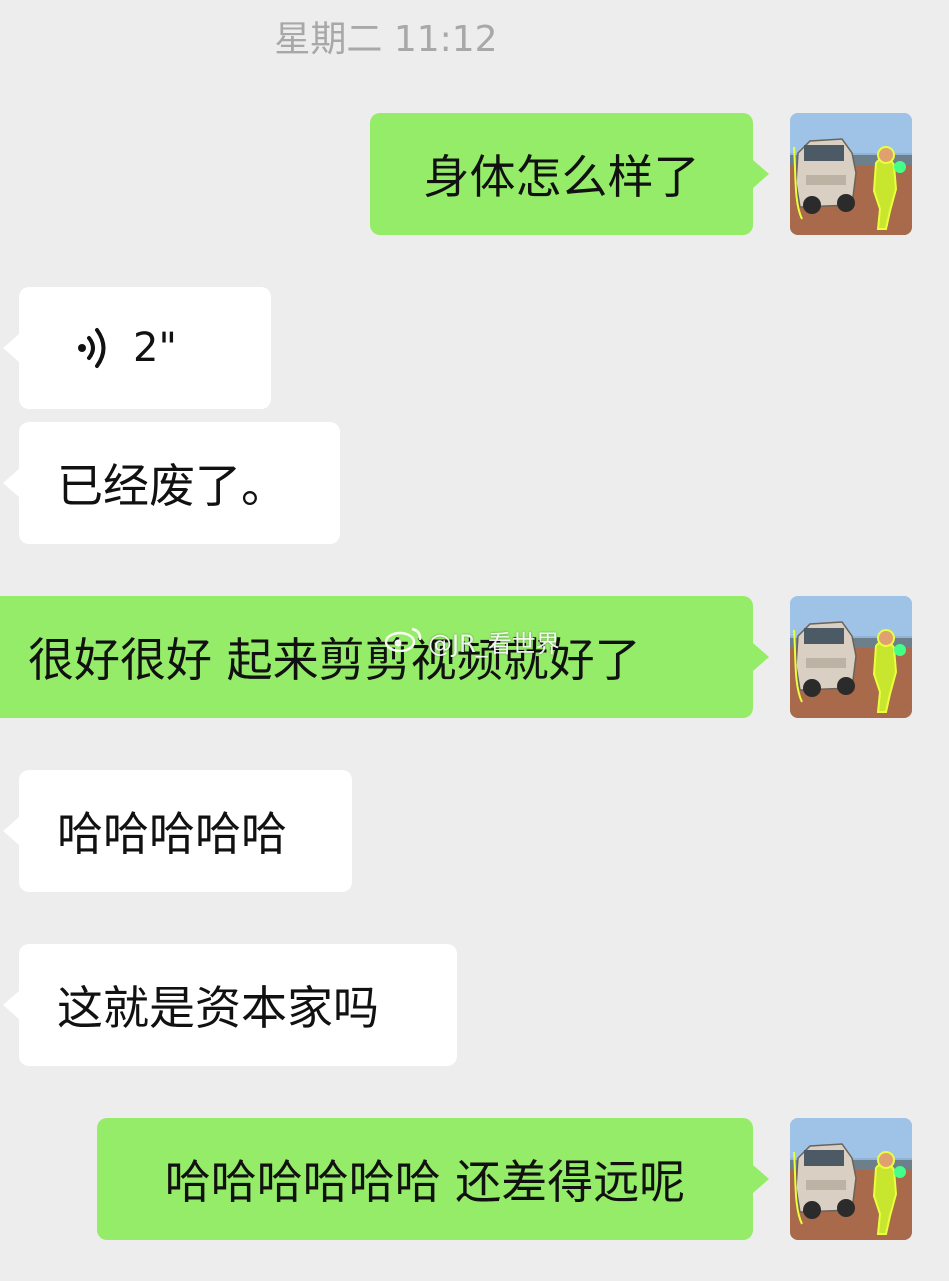  I want to click on weibo-logo-icon, so click(404, 642).